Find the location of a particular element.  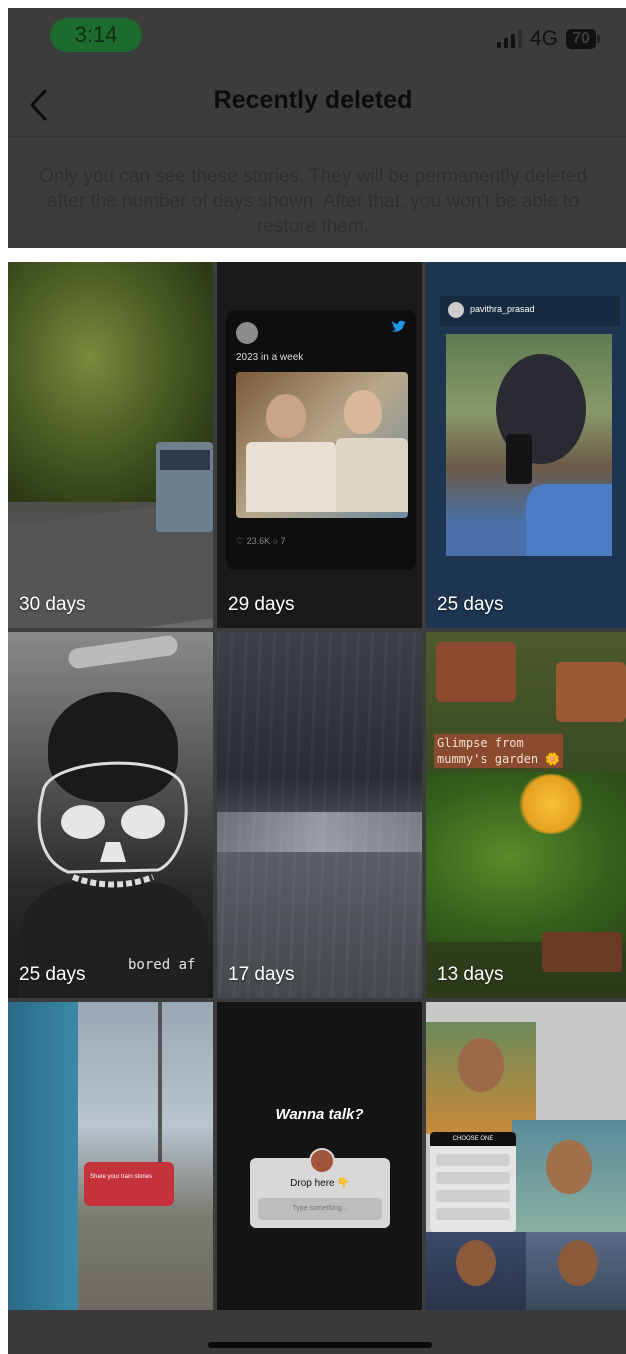

page-title: Recently deleted is located at coordinates (313, 100).